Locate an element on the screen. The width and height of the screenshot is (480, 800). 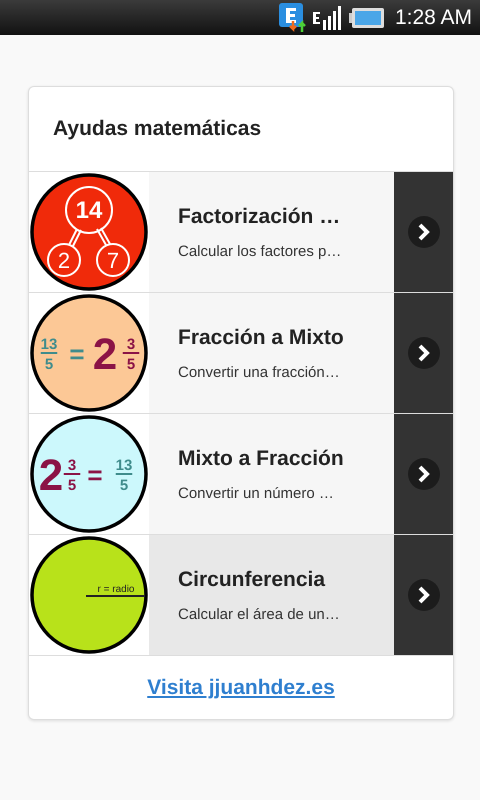
website-link: Visita jjuanhdez.es is located at coordinates (241, 688).